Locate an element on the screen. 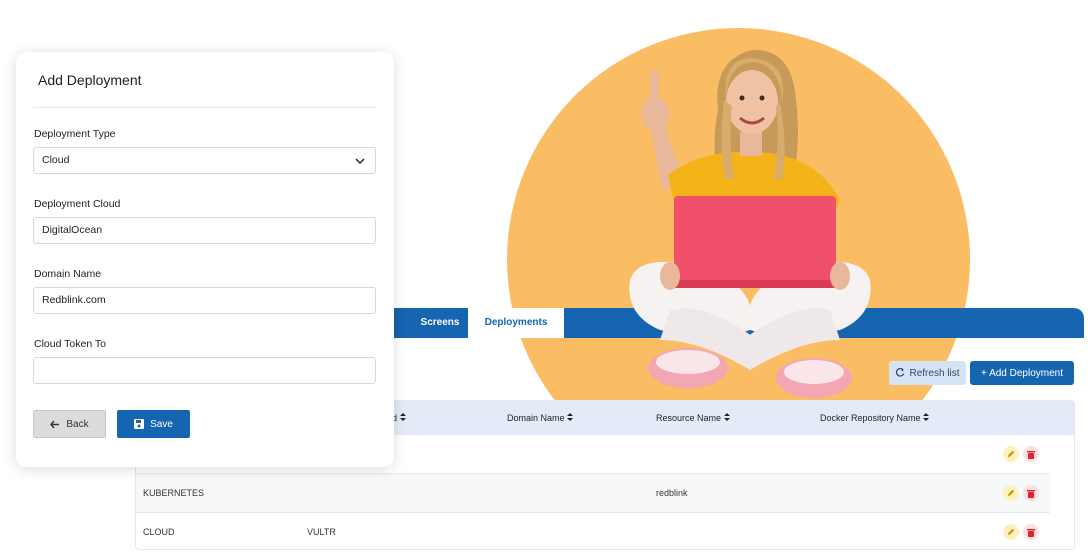  column-header-domain-name: Domain Name is located at coordinates (540, 418).